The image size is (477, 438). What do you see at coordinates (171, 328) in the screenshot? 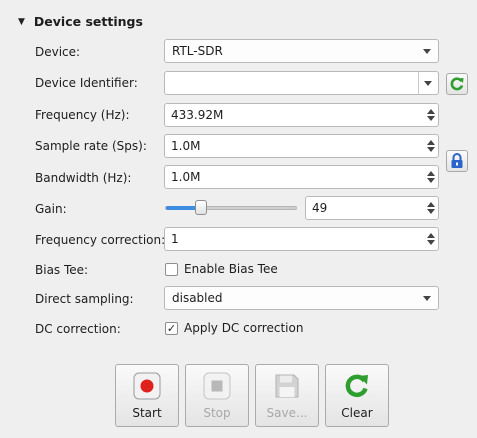
I see `dc-correction-checkbox: ✓` at bounding box center [171, 328].